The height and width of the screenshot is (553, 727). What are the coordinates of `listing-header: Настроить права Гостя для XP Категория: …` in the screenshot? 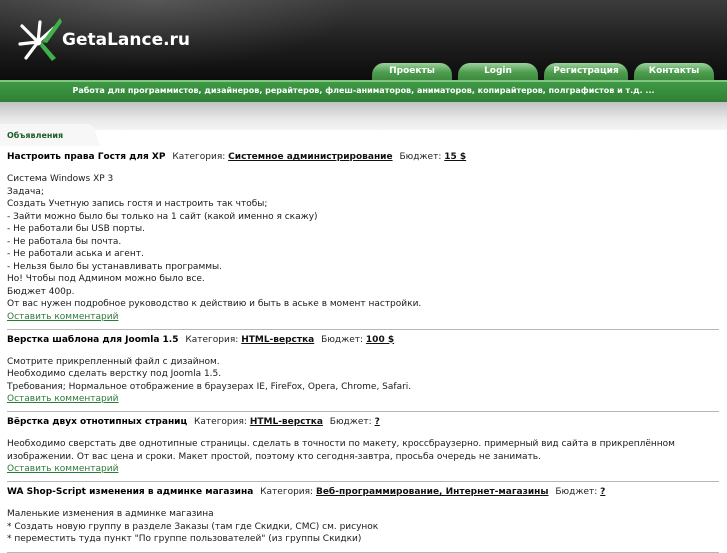 It's located at (363, 157).